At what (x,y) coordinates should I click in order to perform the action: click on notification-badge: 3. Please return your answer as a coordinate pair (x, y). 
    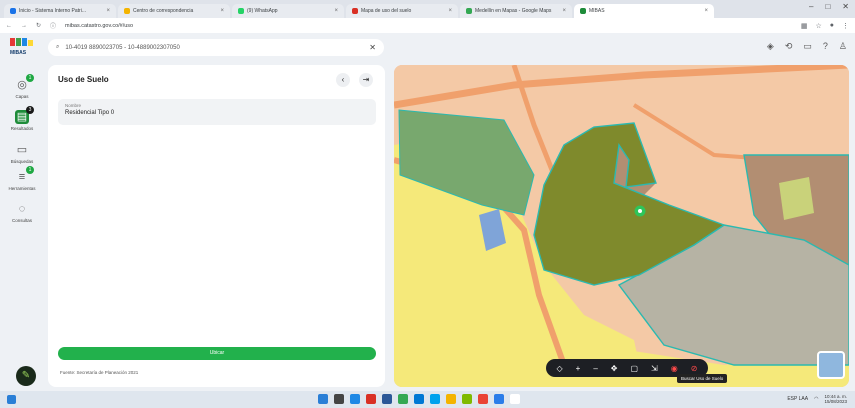
    Looking at the image, I should click on (30, 110).